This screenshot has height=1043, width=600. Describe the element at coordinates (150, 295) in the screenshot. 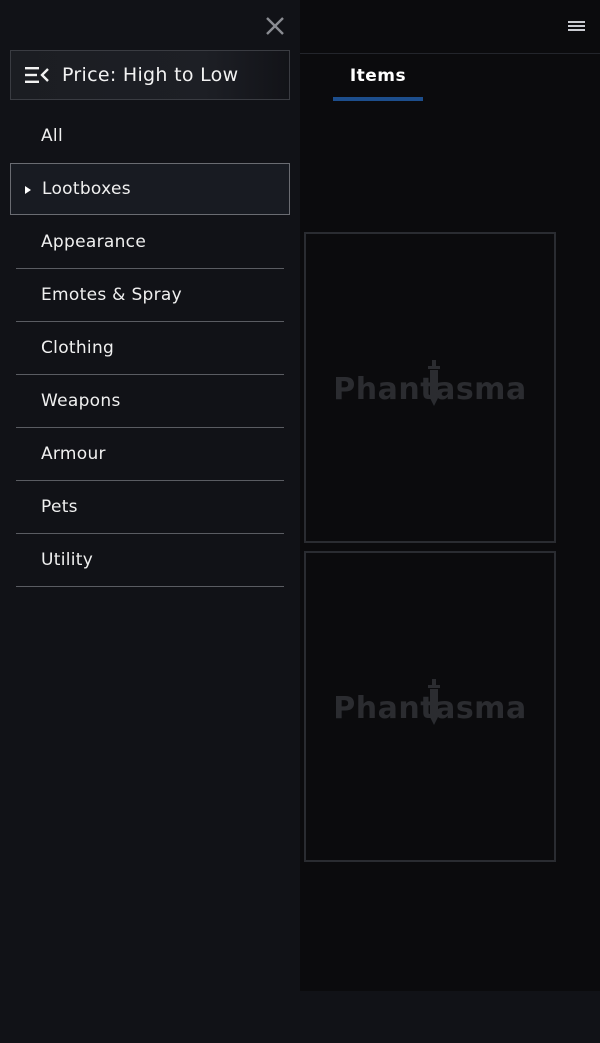

I see `category-emotes-spray: Emotes & Spray` at that location.